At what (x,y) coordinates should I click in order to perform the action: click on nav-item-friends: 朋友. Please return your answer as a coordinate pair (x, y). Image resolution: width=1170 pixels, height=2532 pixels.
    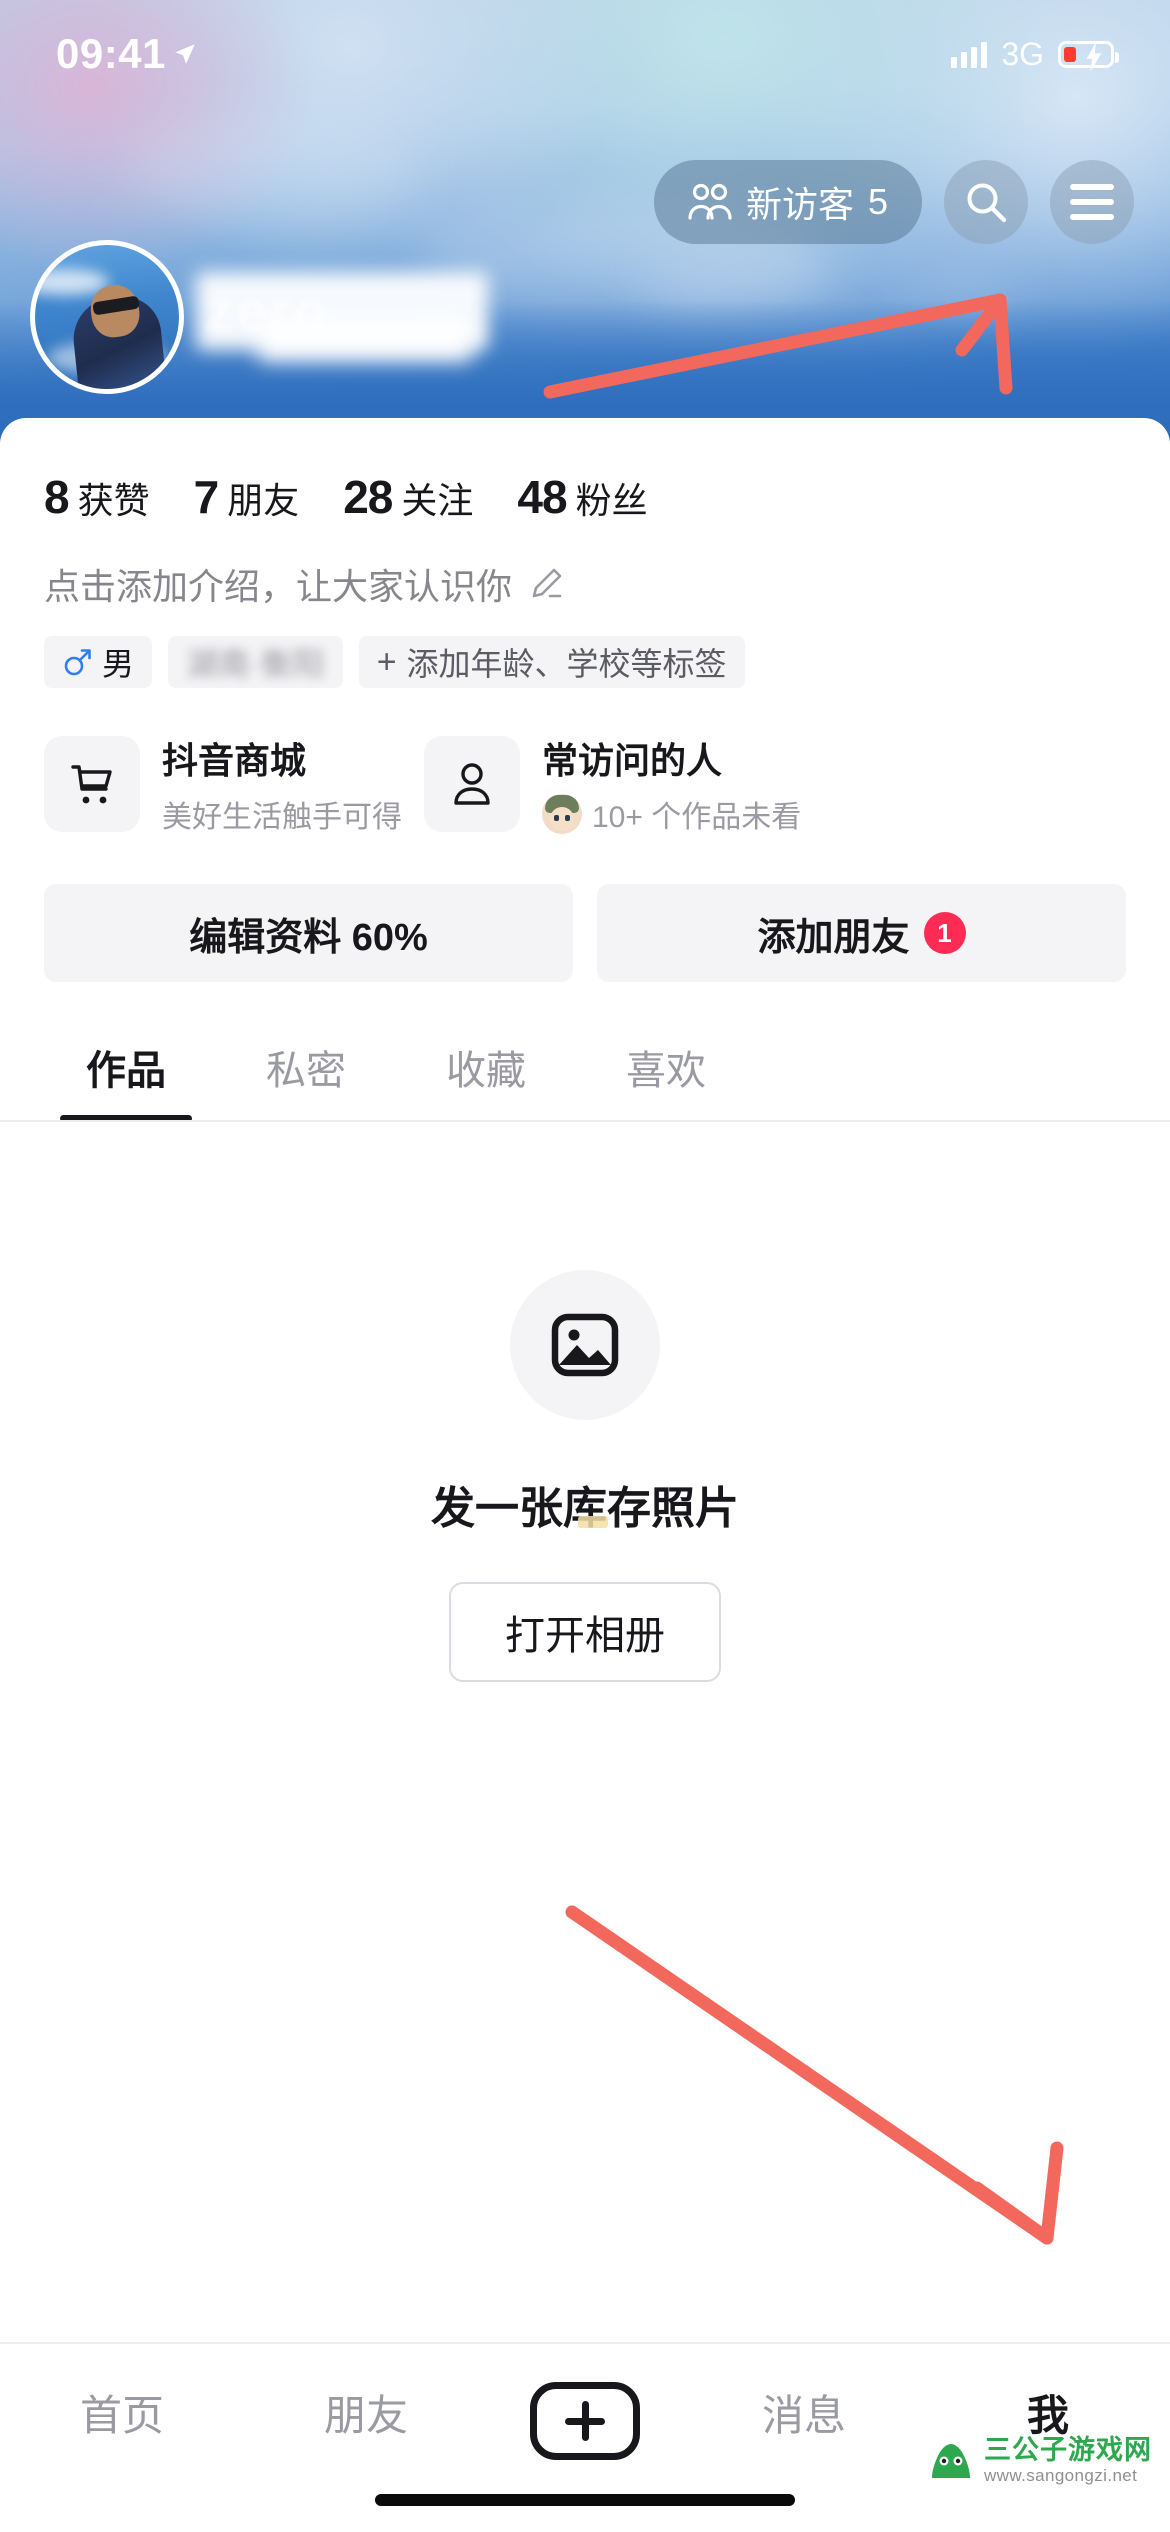
    Looking at the image, I should click on (366, 2412).